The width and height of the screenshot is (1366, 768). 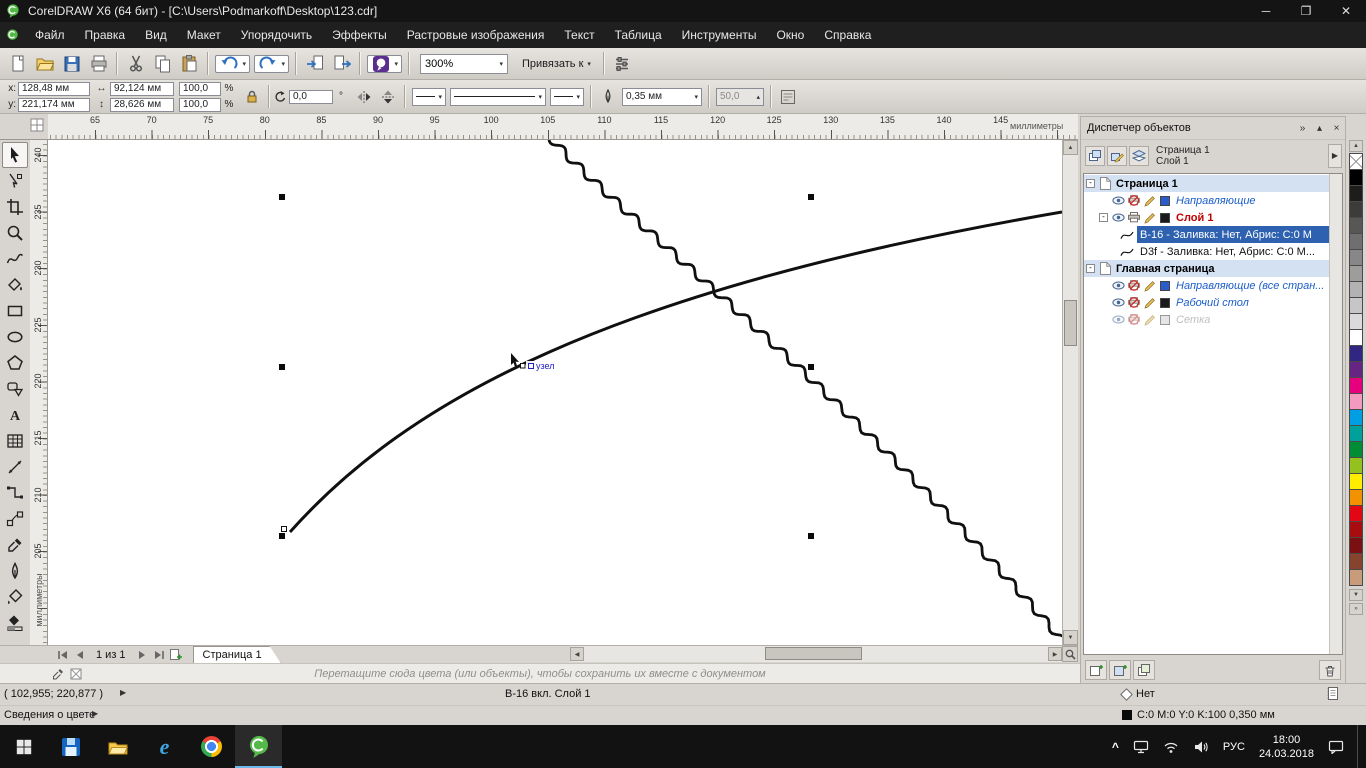 I want to click on start-button, so click(x=23, y=746).